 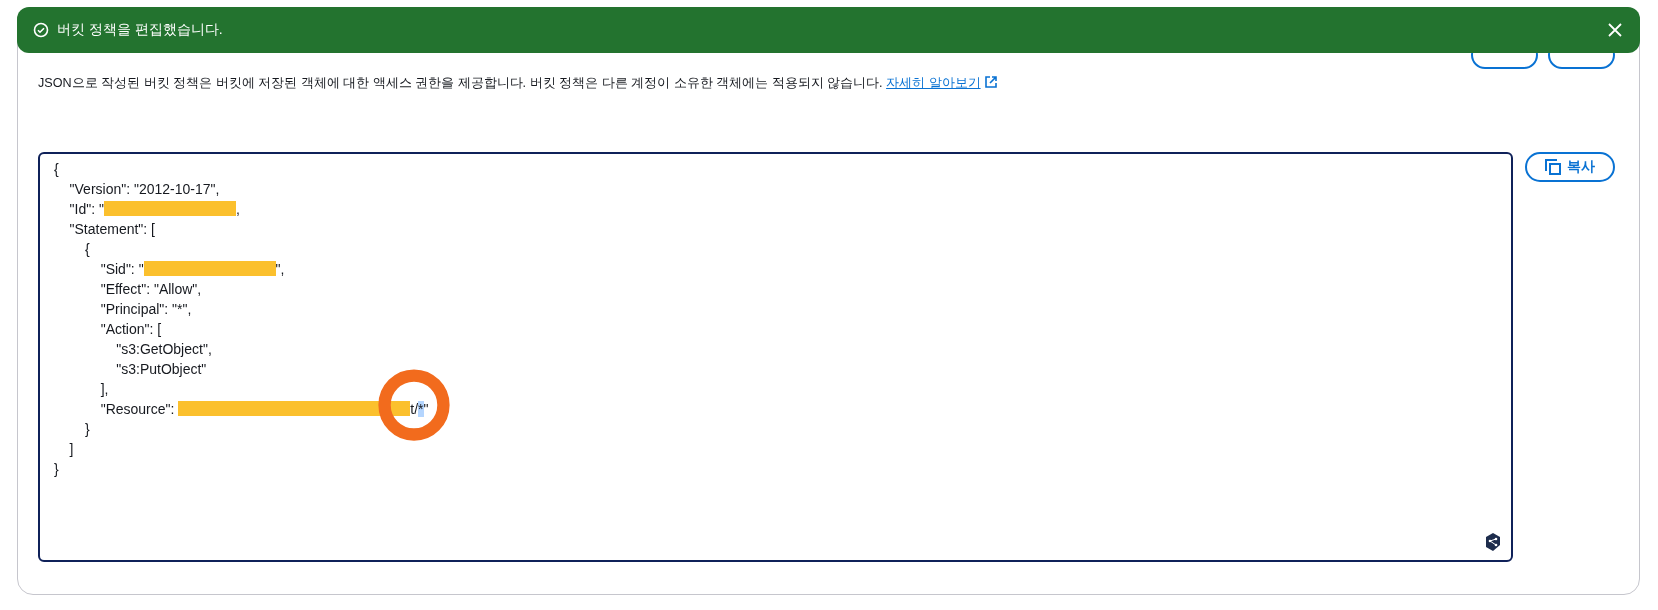 What do you see at coordinates (144, 189) in the screenshot?
I see `code-line: "Version": "2012-10-17",` at bounding box center [144, 189].